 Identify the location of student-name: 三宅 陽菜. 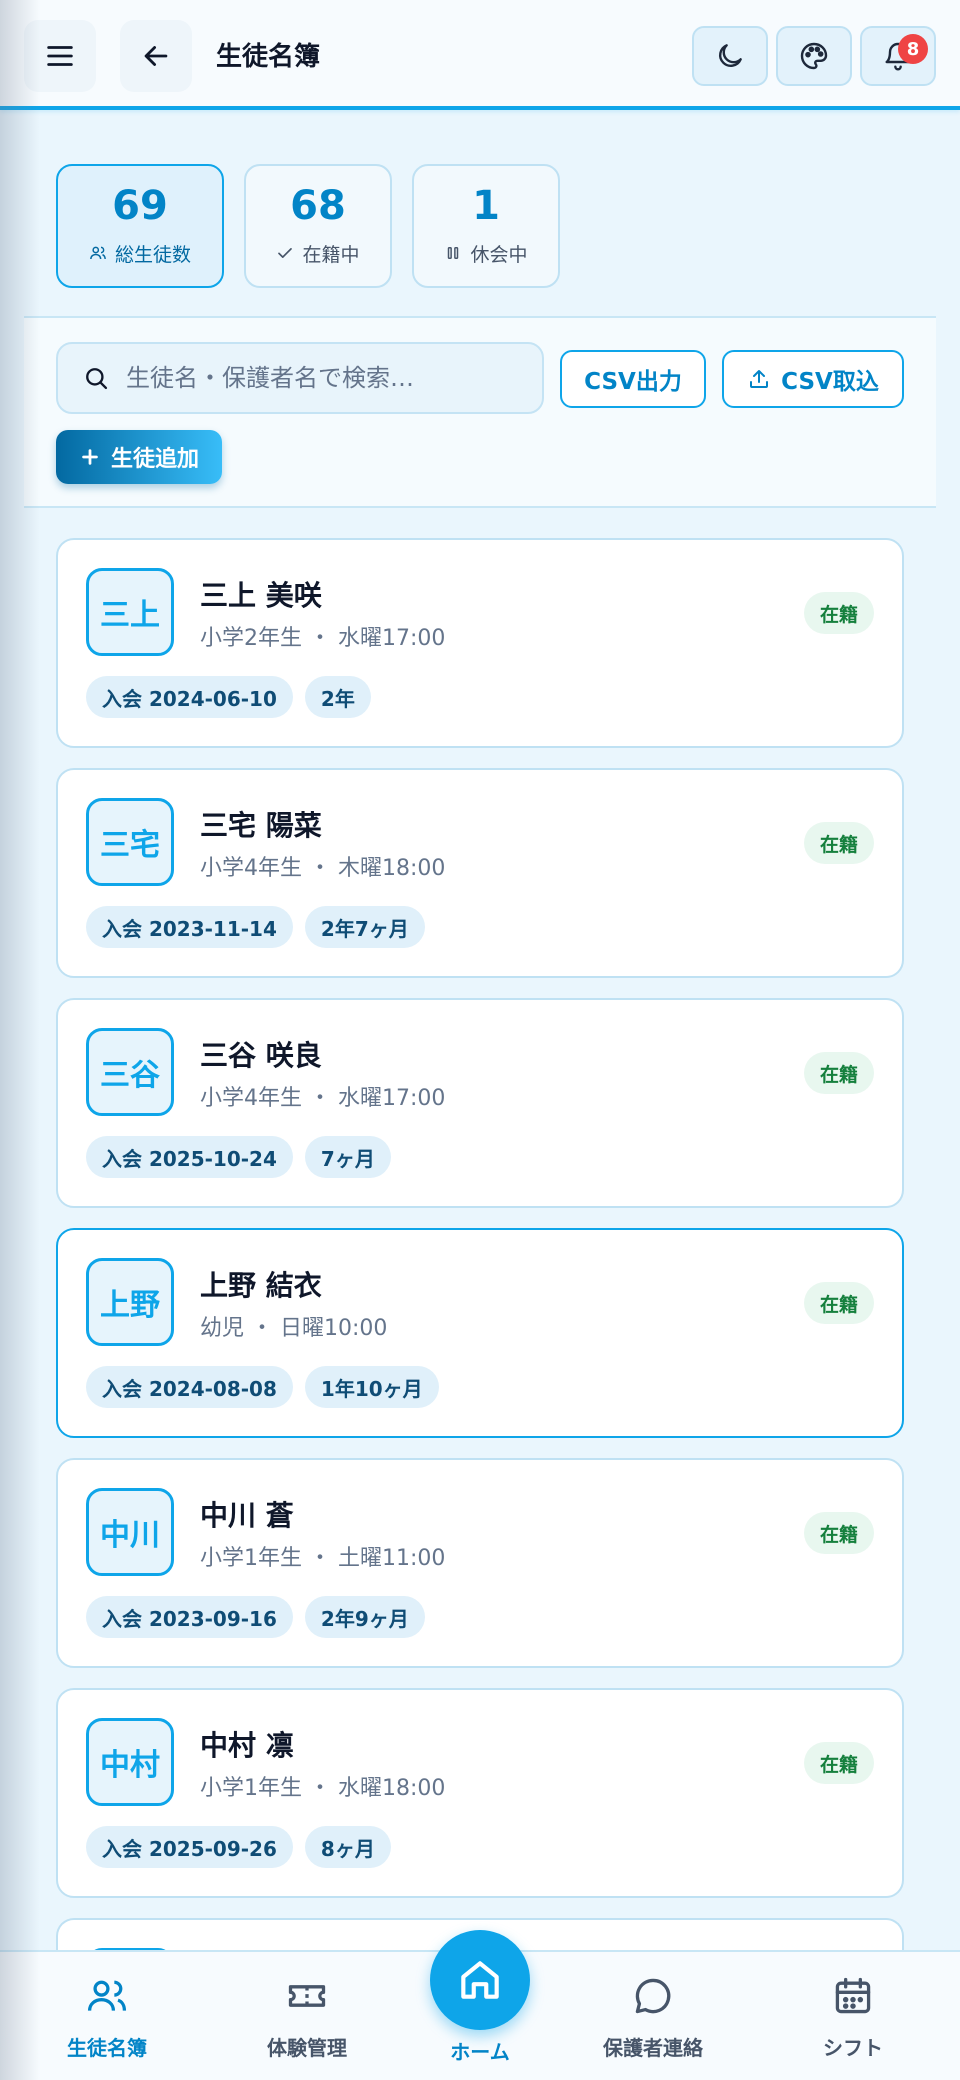
(261, 825).